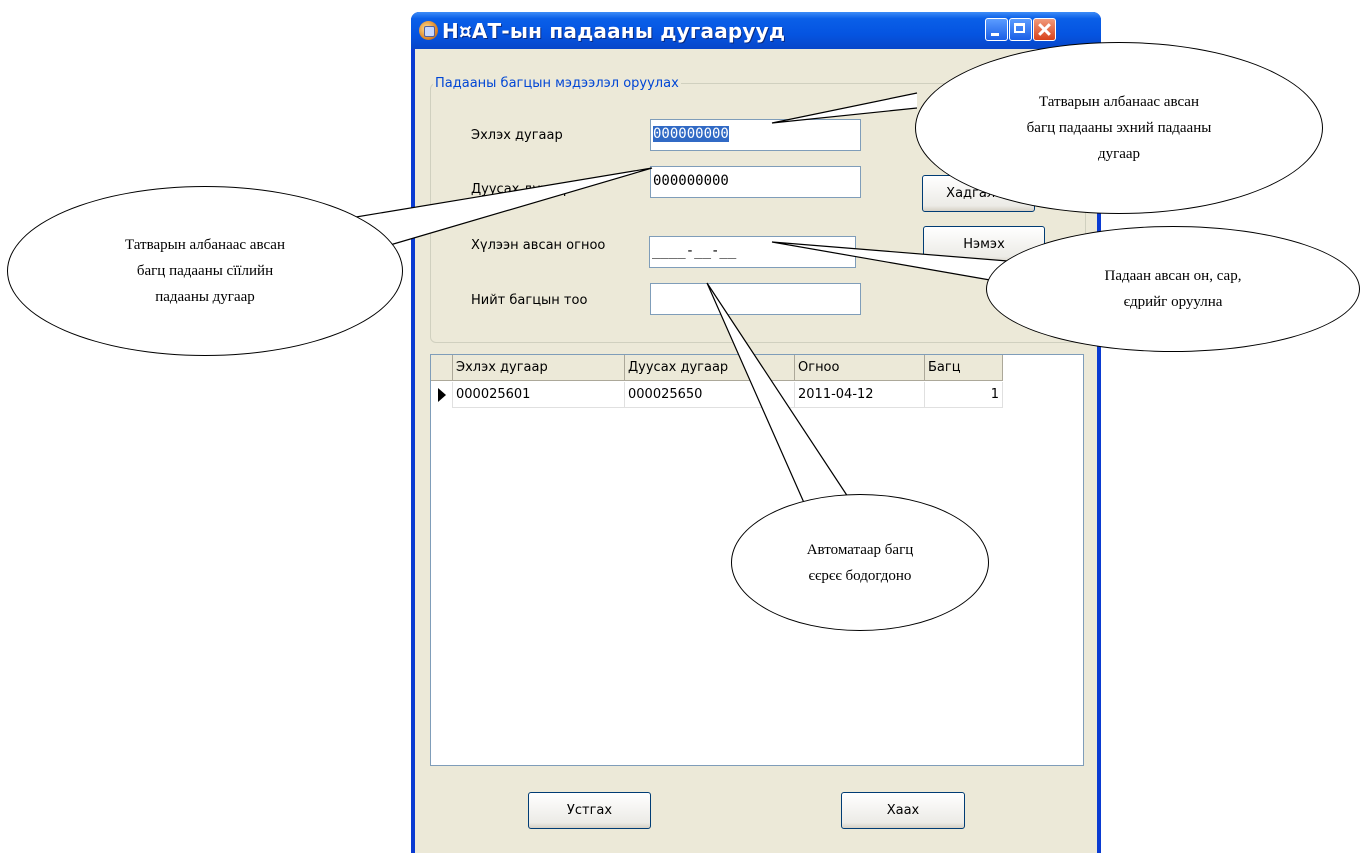  What do you see at coordinates (752, 252) in the screenshot?
I see `received-date-input: ____-__-__` at bounding box center [752, 252].